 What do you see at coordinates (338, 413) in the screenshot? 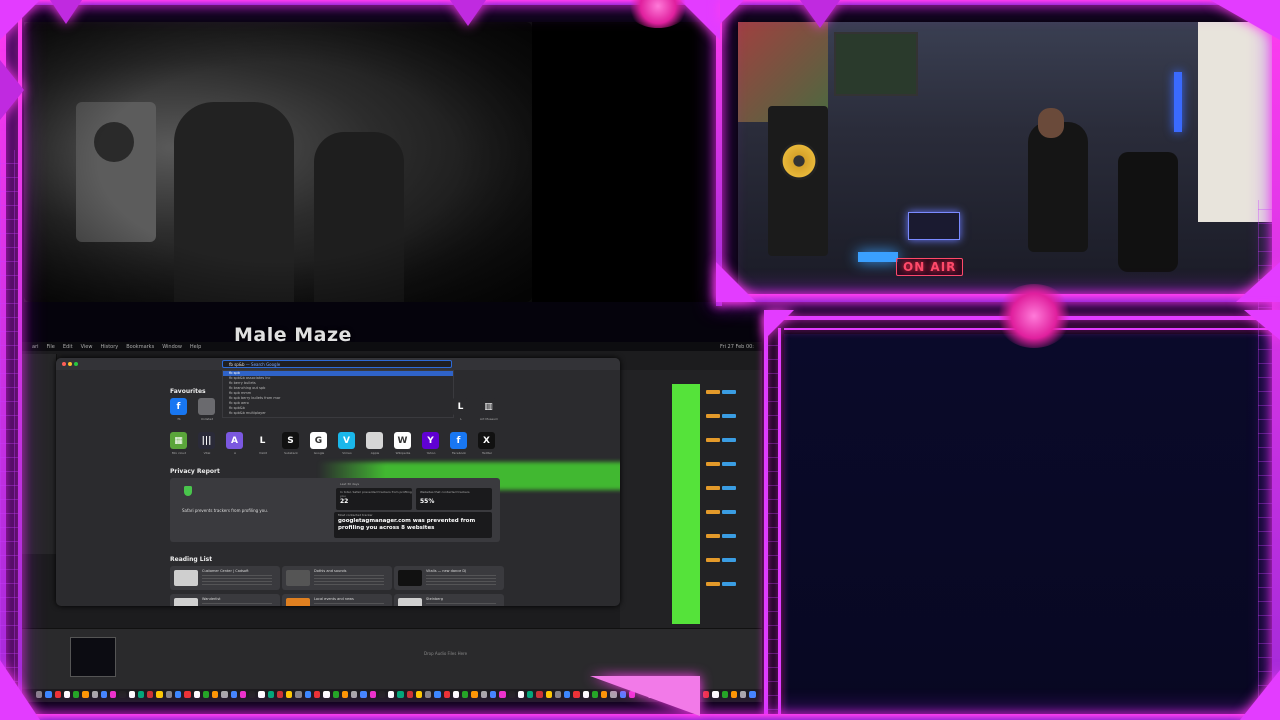
I see `suggestion-item: fb spb&b multiplayer` at bounding box center [338, 413].